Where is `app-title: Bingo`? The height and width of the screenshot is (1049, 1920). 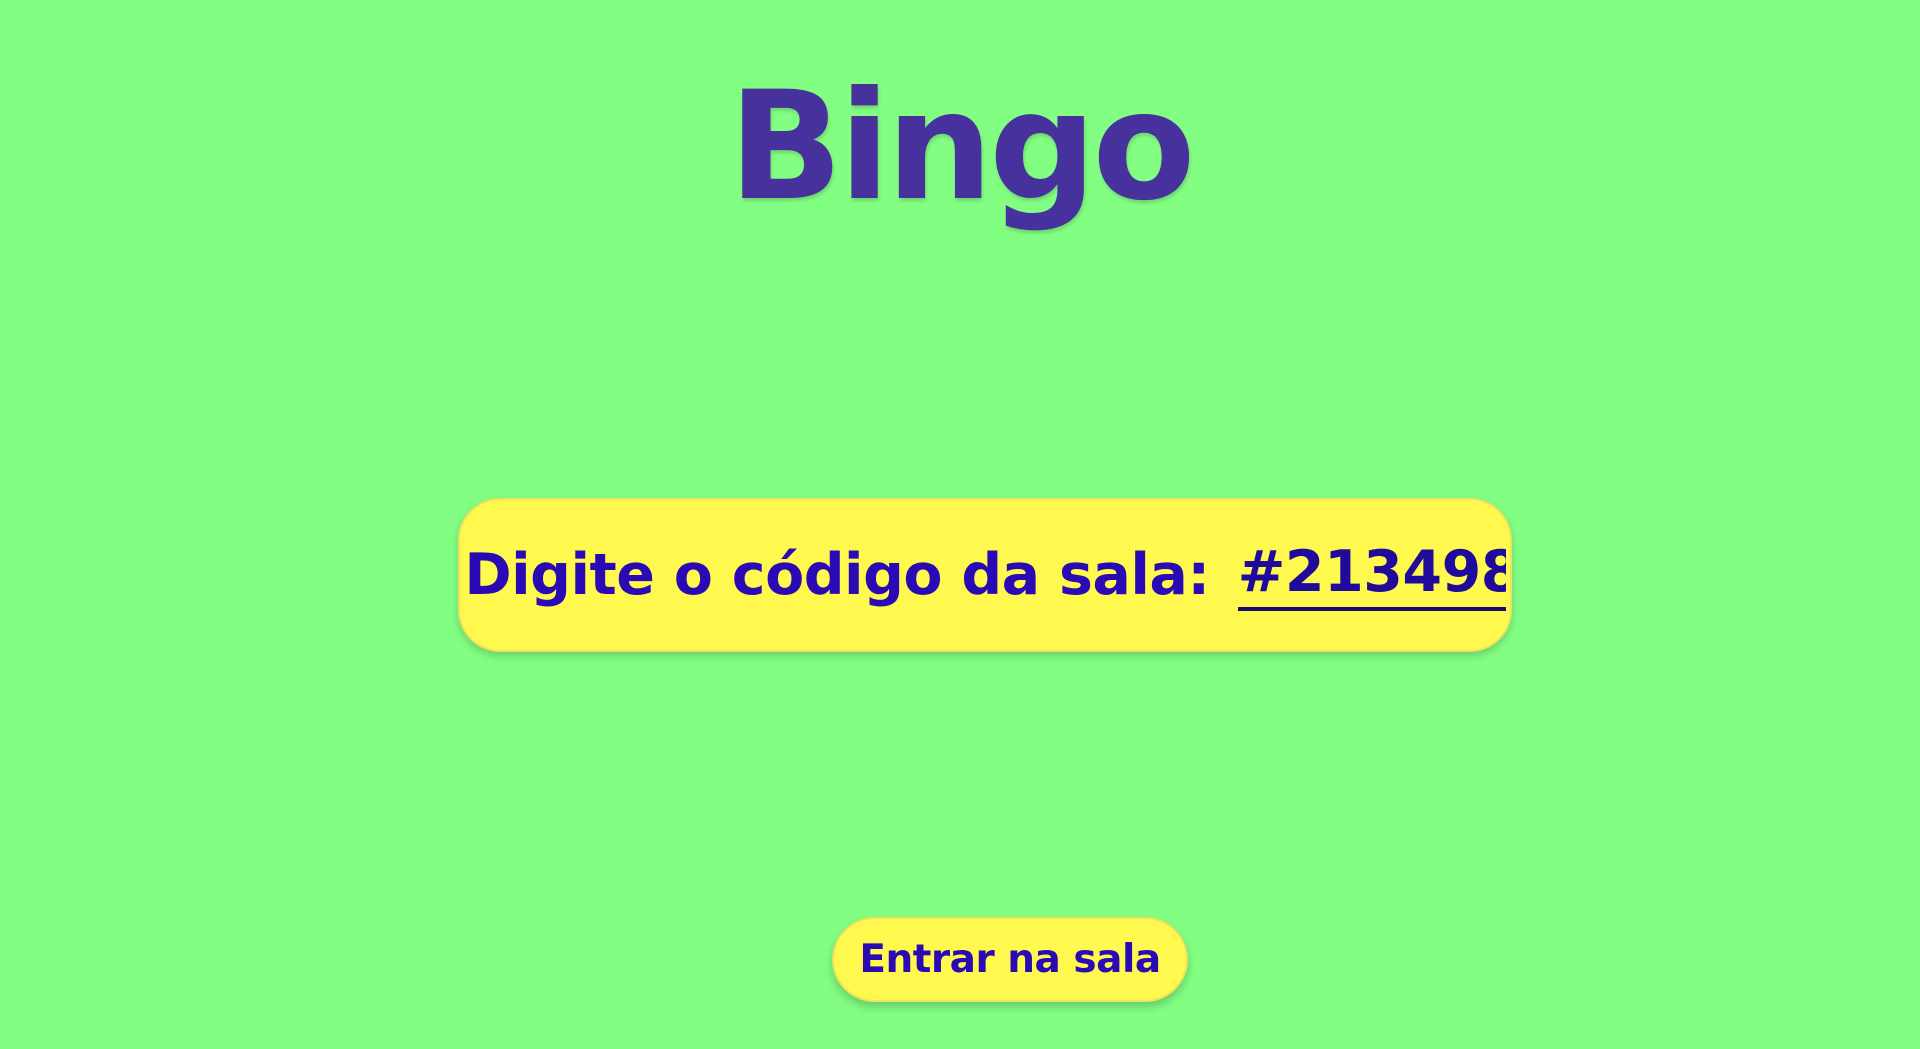
app-title: Bingo is located at coordinates (962, 147).